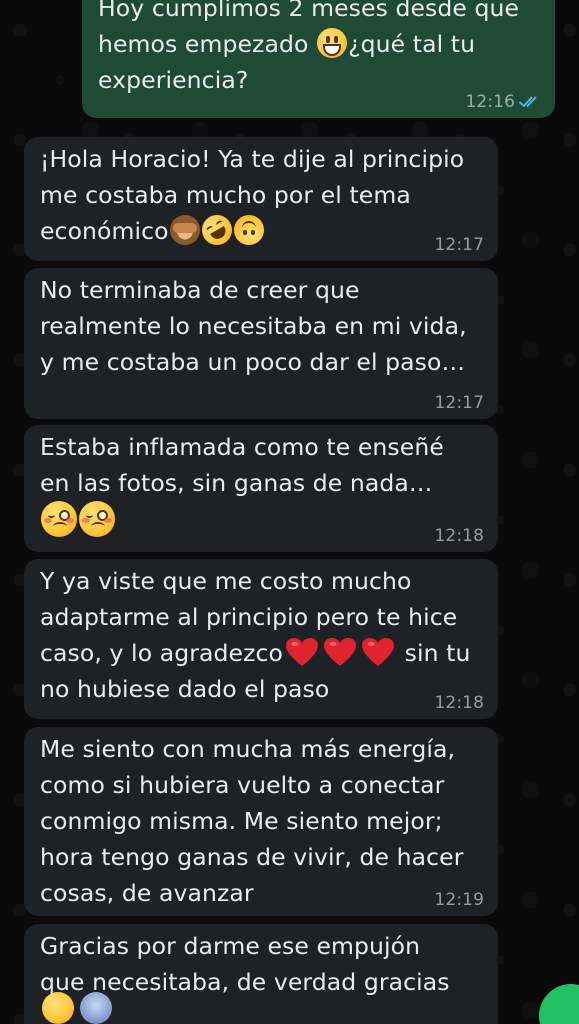 The image size is (579, 1024). I want to click on message-text-line: adaptarme al principio pero te hice, so click(249, 617).